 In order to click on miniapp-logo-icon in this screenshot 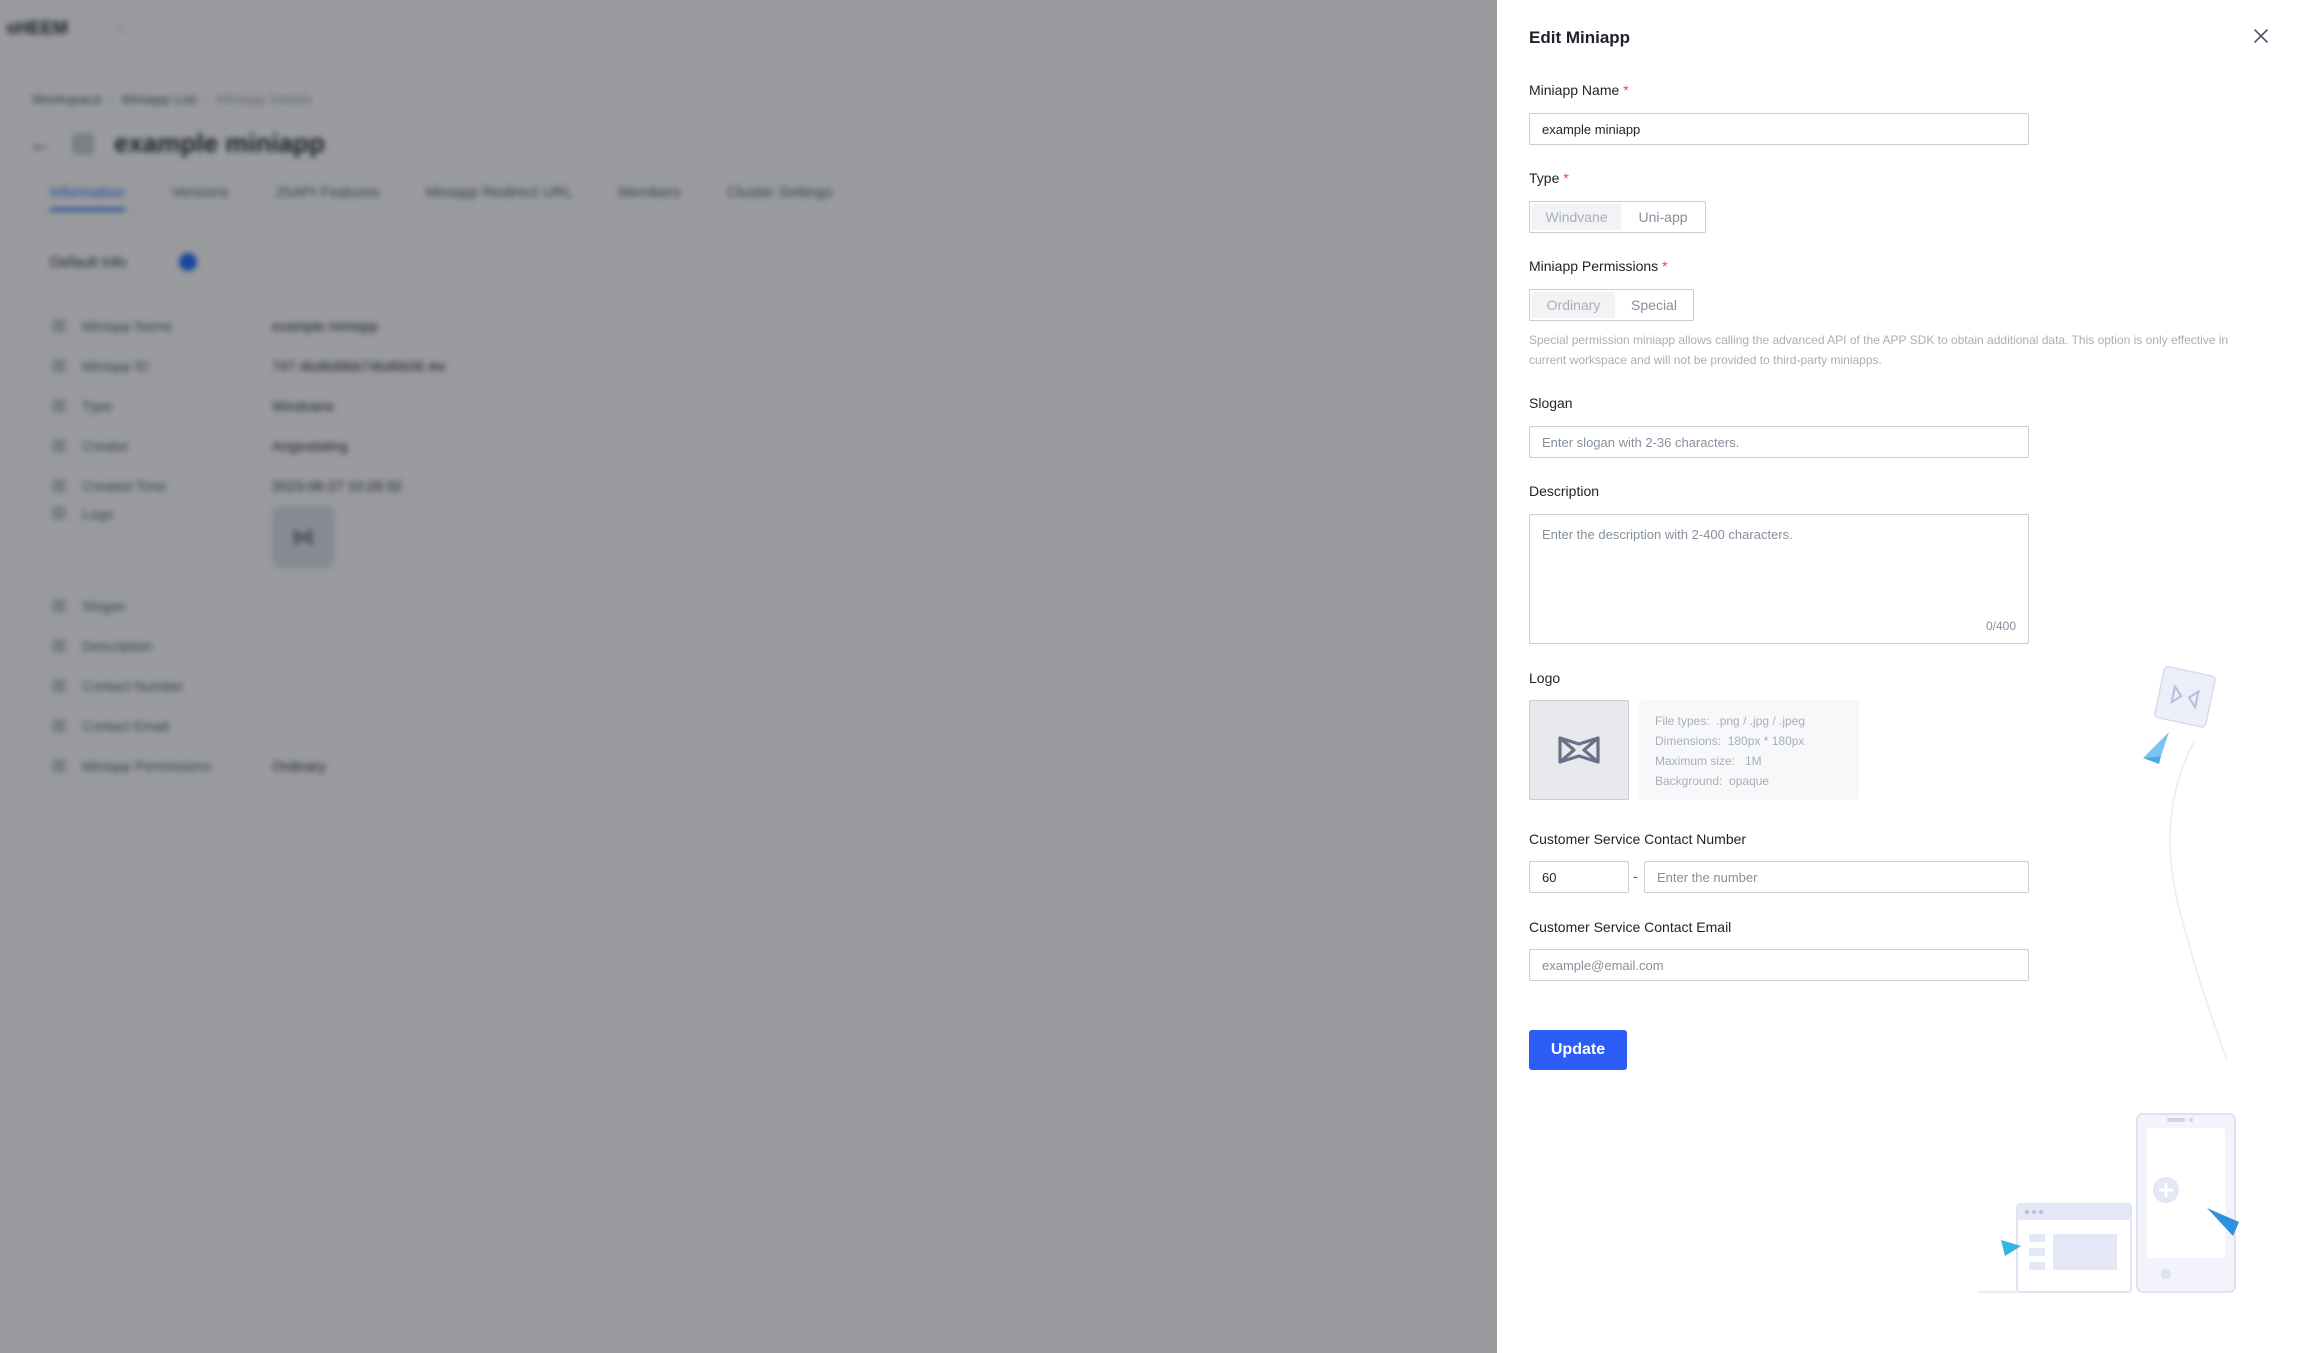, I will do `click(1579, 750)`.